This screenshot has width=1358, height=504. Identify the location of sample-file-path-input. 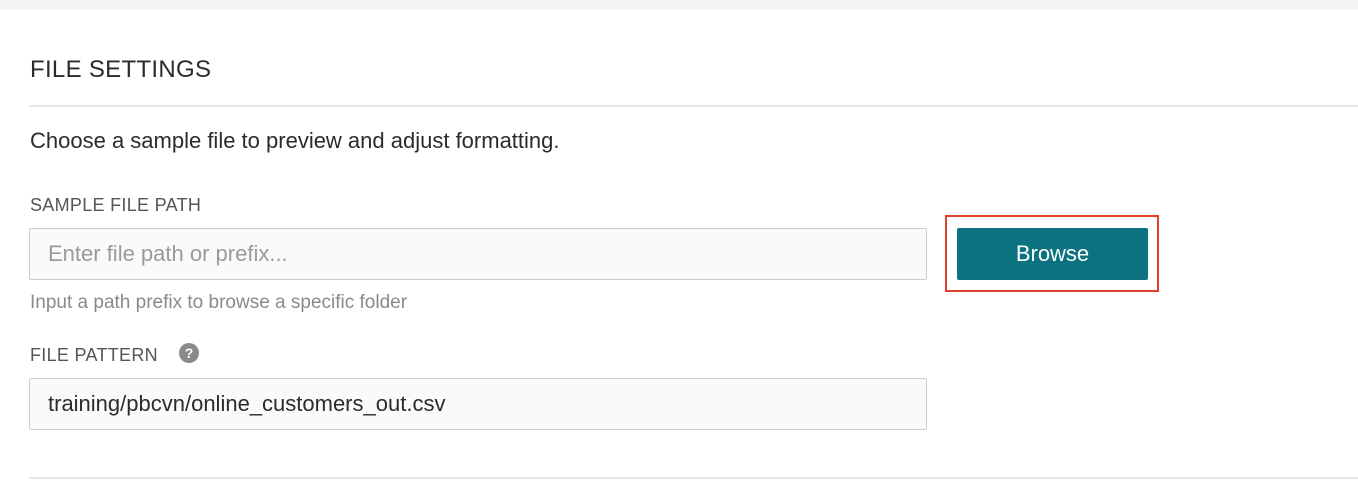
(478, 254).